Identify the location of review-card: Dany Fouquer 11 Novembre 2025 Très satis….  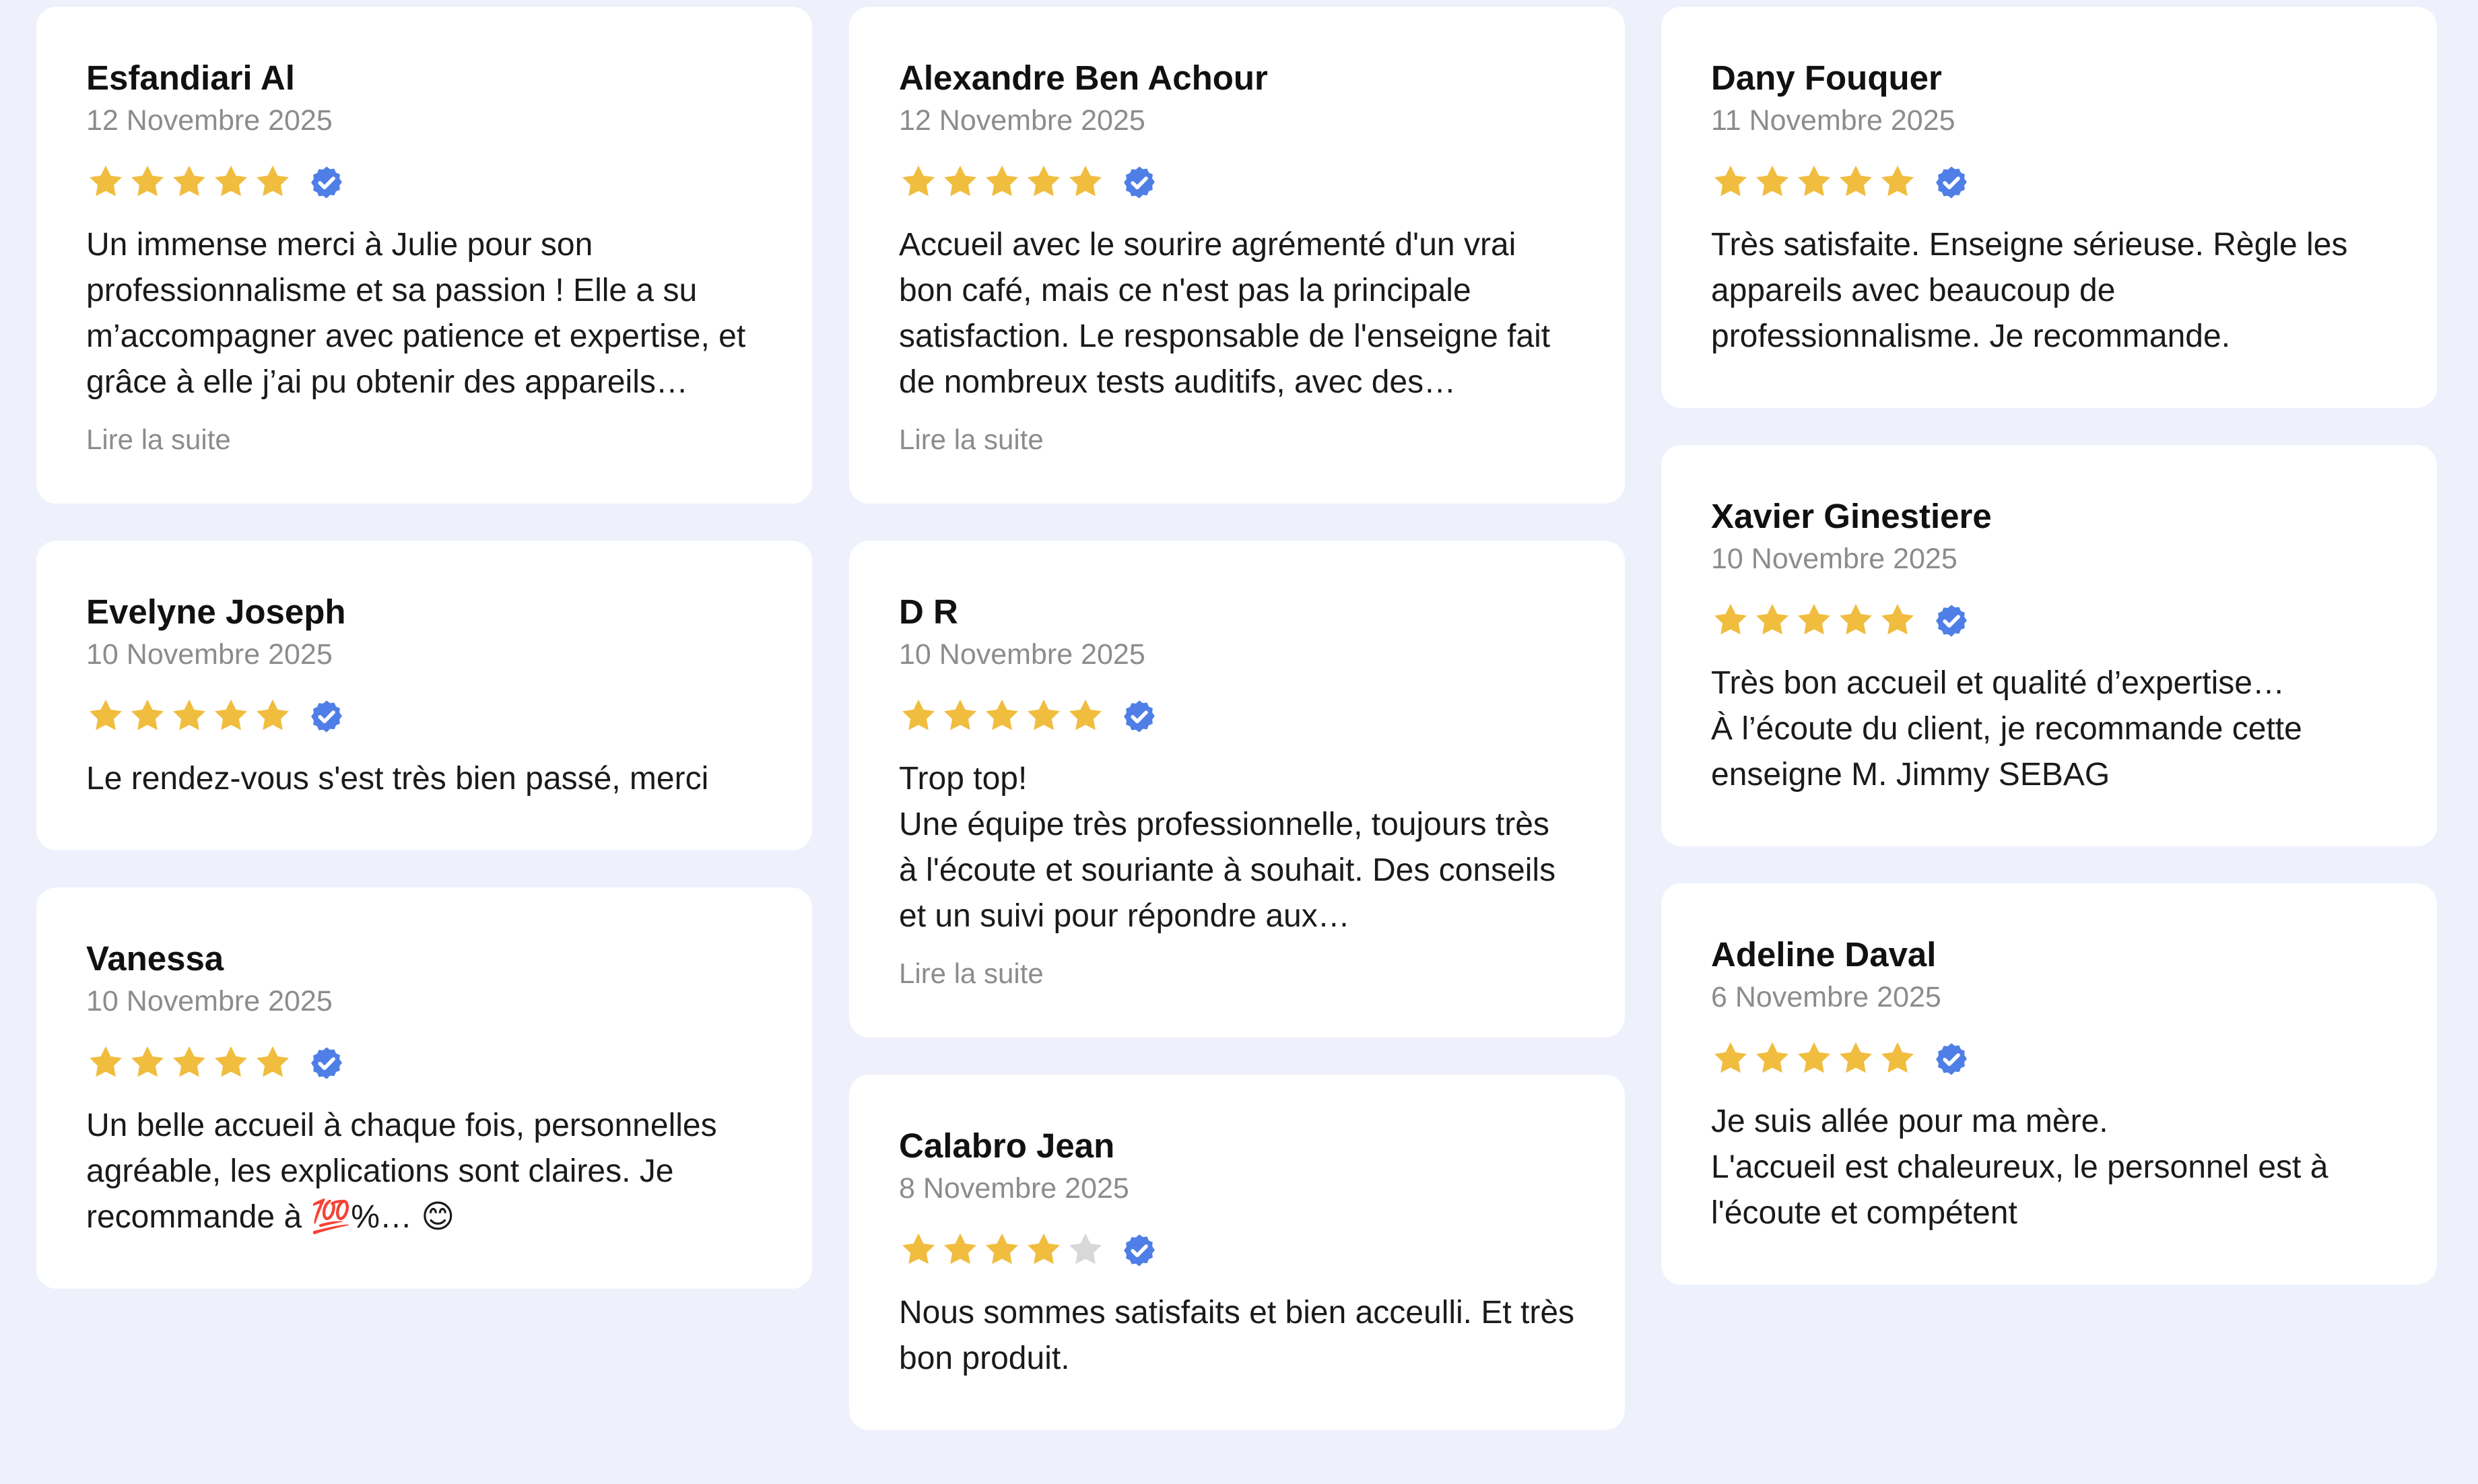
(2049, 207).